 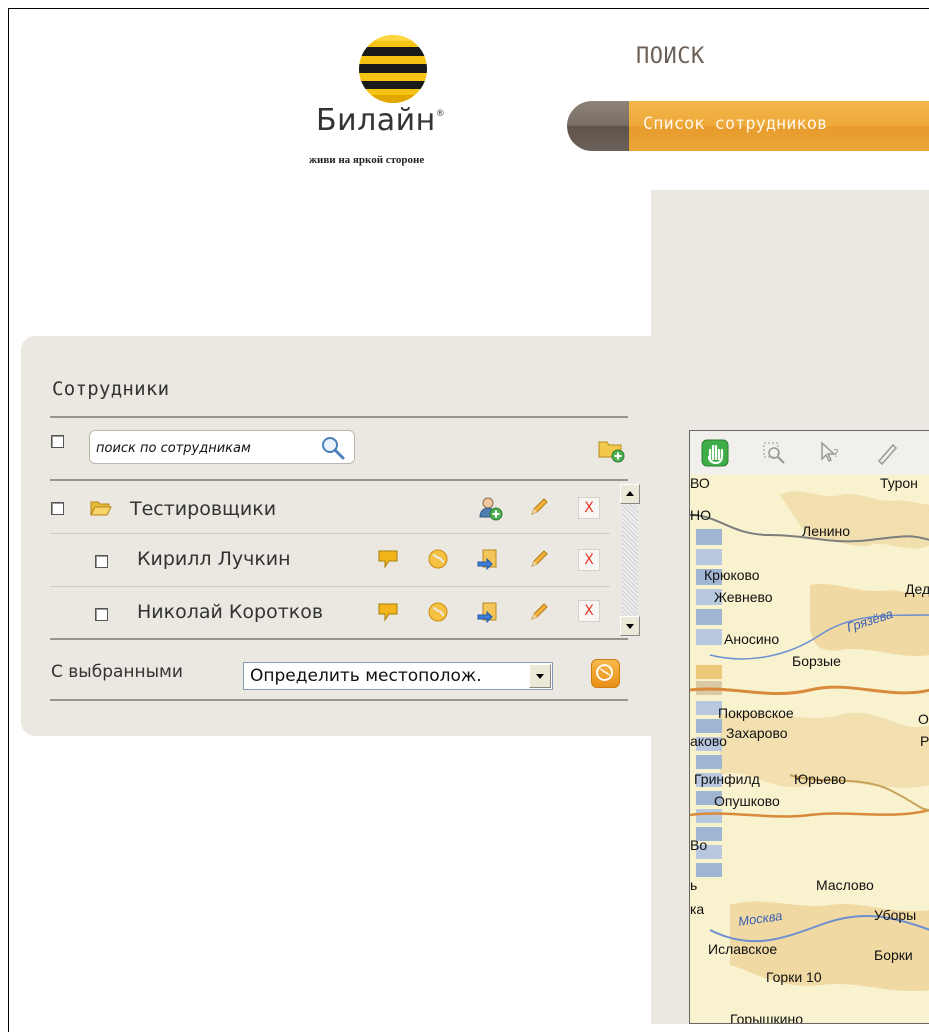 I want to click on employee-name-clip: Николай Коротков, so click(x=240, y=613).